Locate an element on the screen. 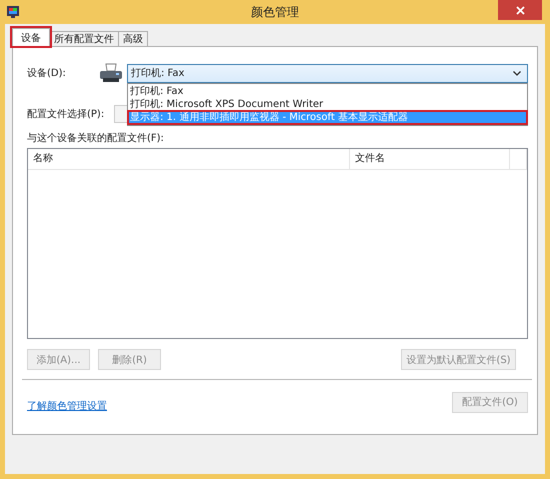  tab: 设备 is located at coordinates (31, 37).